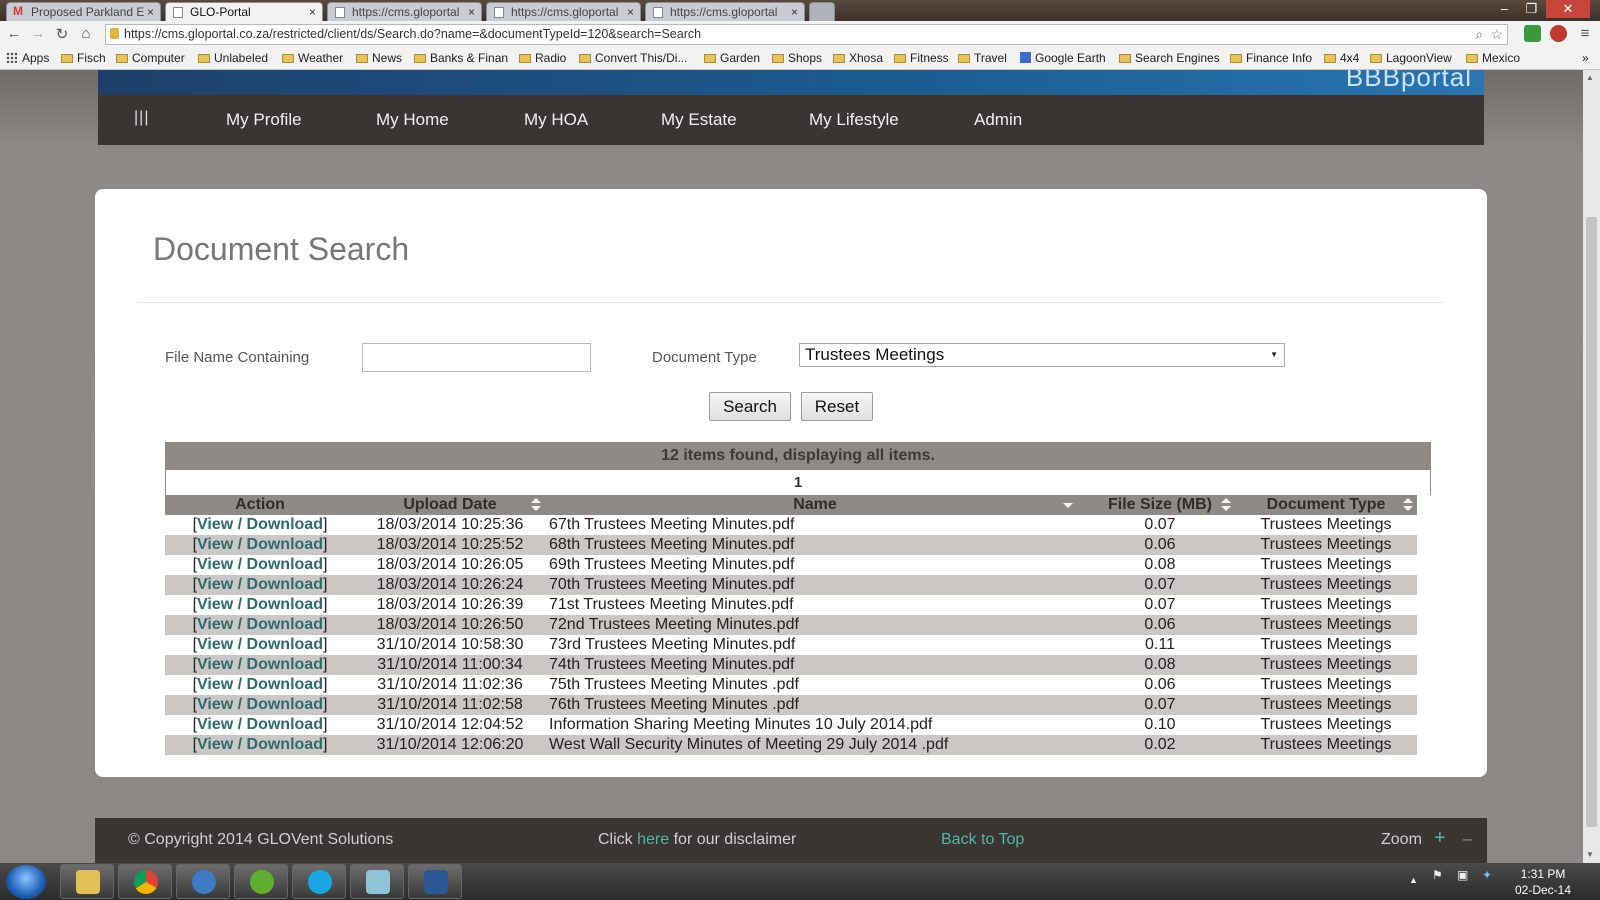 The image size is (1600, 900). What do you see at coordinates (26, 882) in the screenshot?
I see `start-button` at bounding box center [26, 882].